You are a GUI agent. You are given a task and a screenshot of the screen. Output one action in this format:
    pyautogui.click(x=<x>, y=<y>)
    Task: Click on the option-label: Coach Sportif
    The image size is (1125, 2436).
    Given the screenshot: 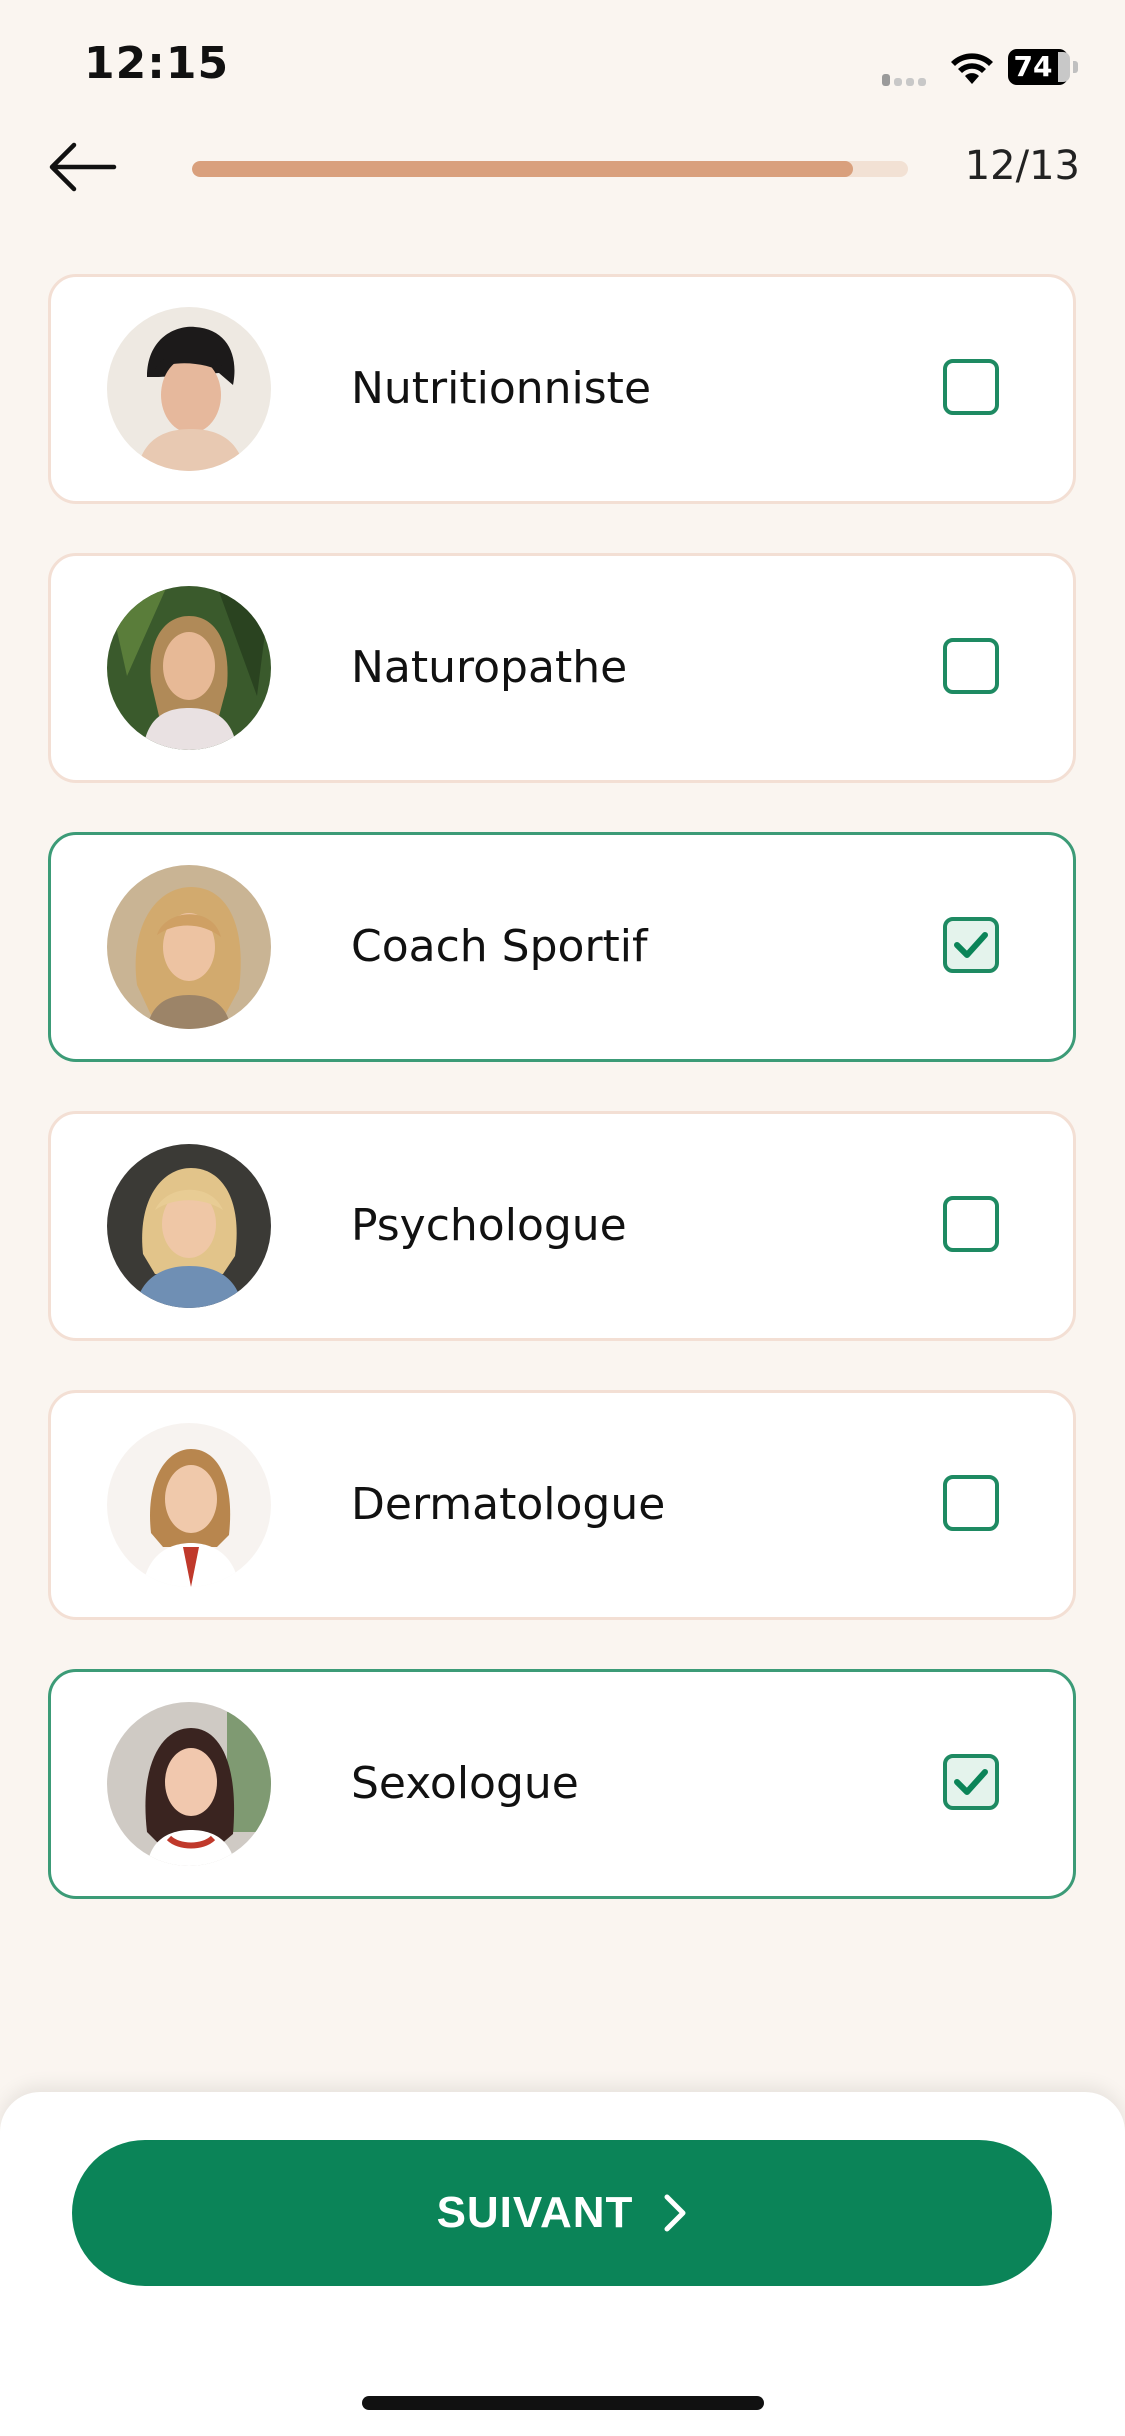 What is the action you would take?
    pyautogui.click(x=499, y=946)
    